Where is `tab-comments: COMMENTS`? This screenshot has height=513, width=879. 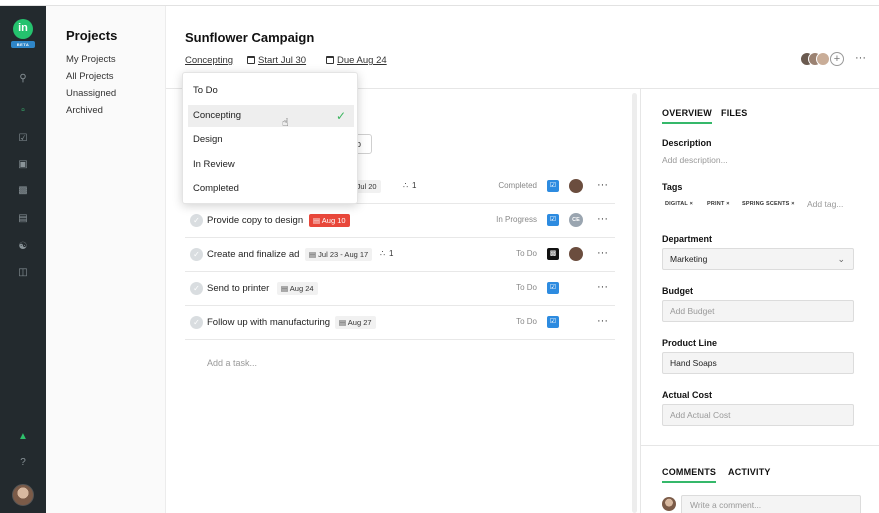 tab-comments: COMMENTS is located at coordinates (689, 475).